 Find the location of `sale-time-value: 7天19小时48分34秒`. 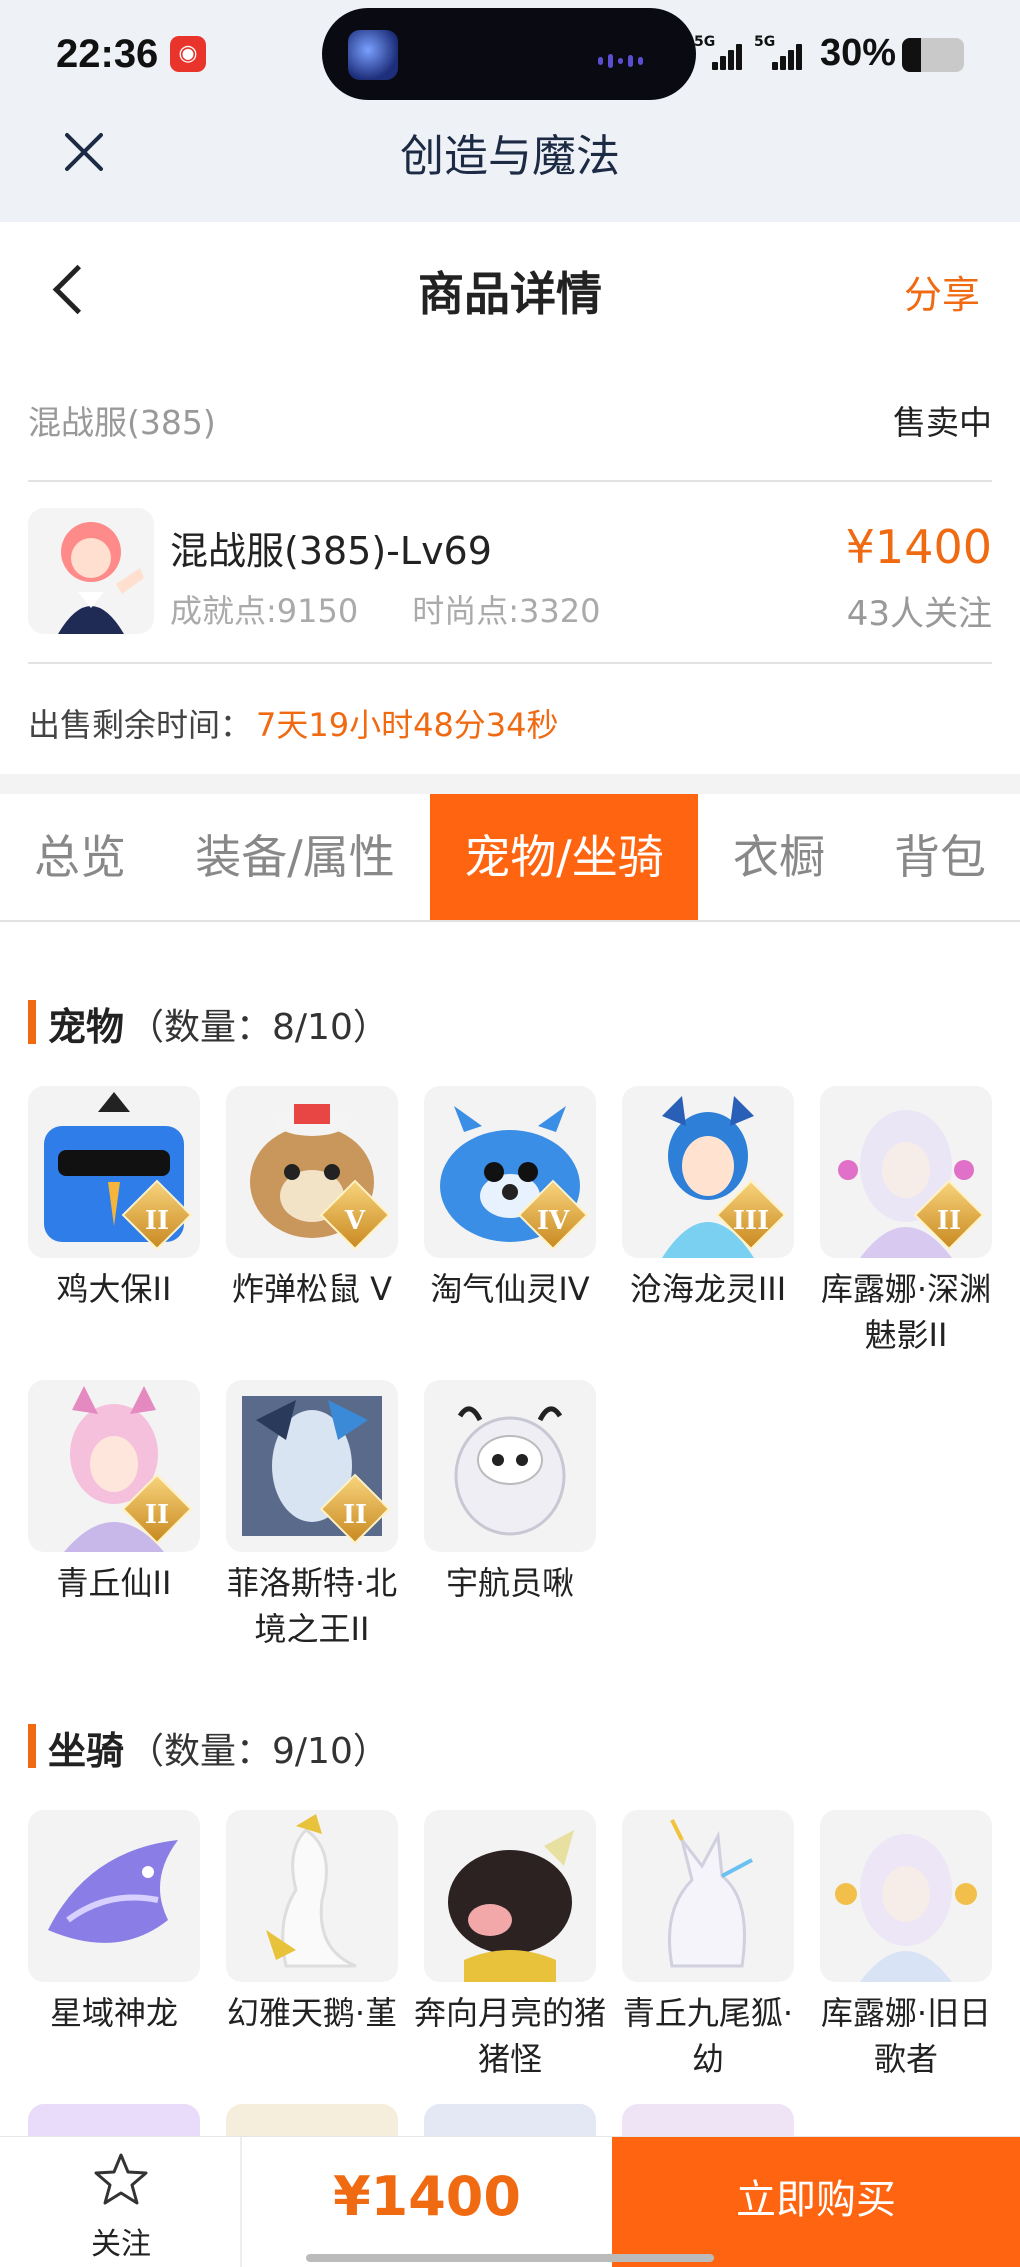

sale-time-value: 7天19小时48分34秒 is located at coordinates (407, 725).